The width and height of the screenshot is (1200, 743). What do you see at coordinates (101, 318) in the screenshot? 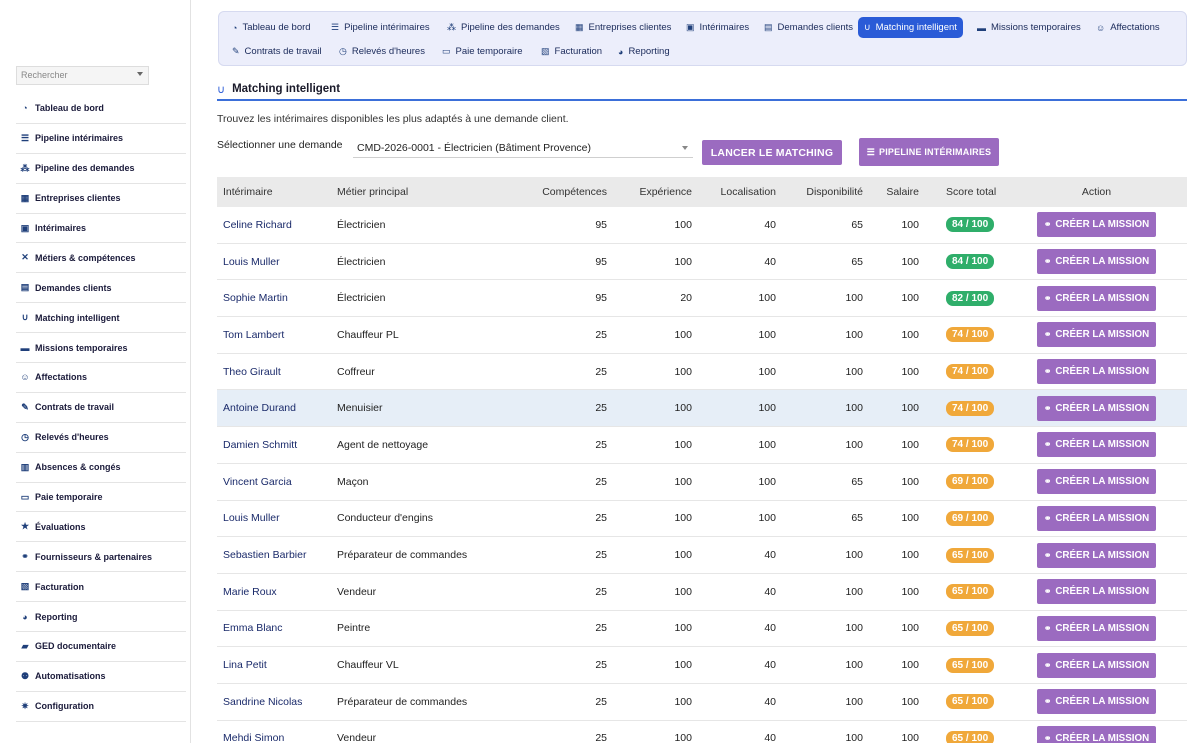
I see `sidebar-item: ∪ Matching intelligent` at bounding box center [101, 318].